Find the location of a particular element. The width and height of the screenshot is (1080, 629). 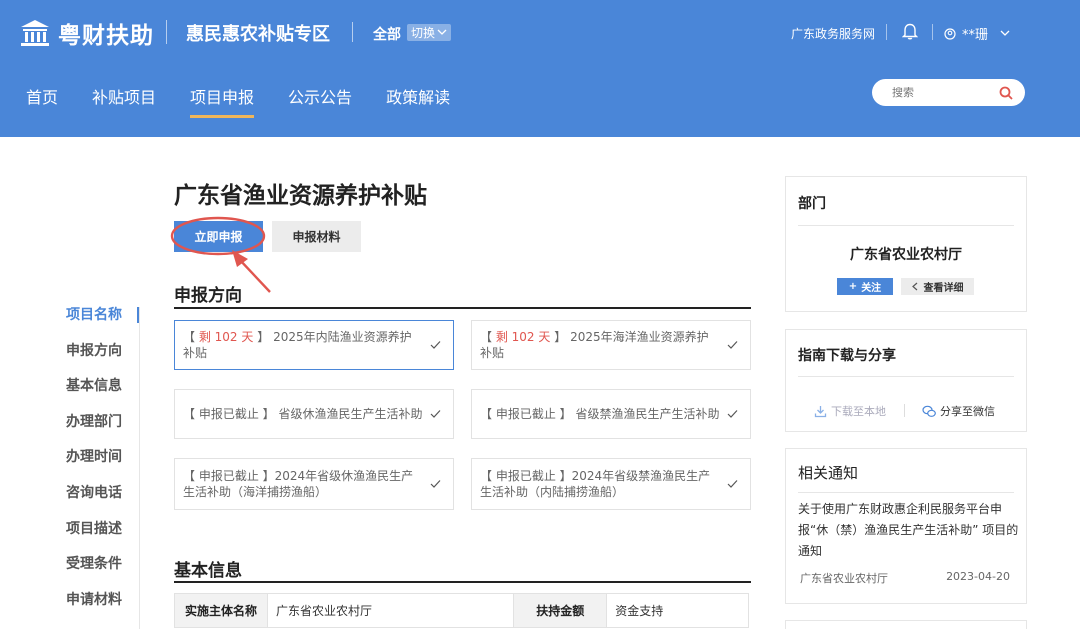

direction-heading: 申报方向 is located at coordinates (208, 296).